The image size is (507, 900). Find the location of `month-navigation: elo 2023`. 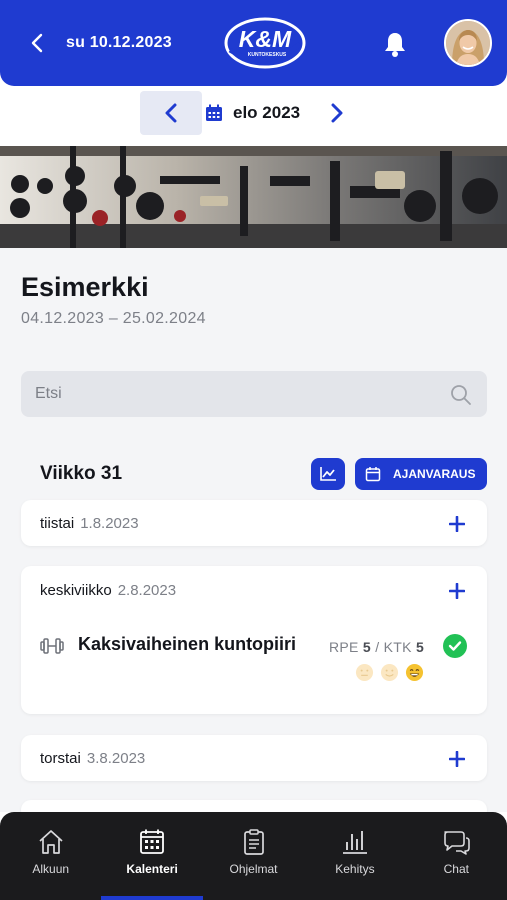

month-navigation: elo 2023 is located at coordinates (253, 113).